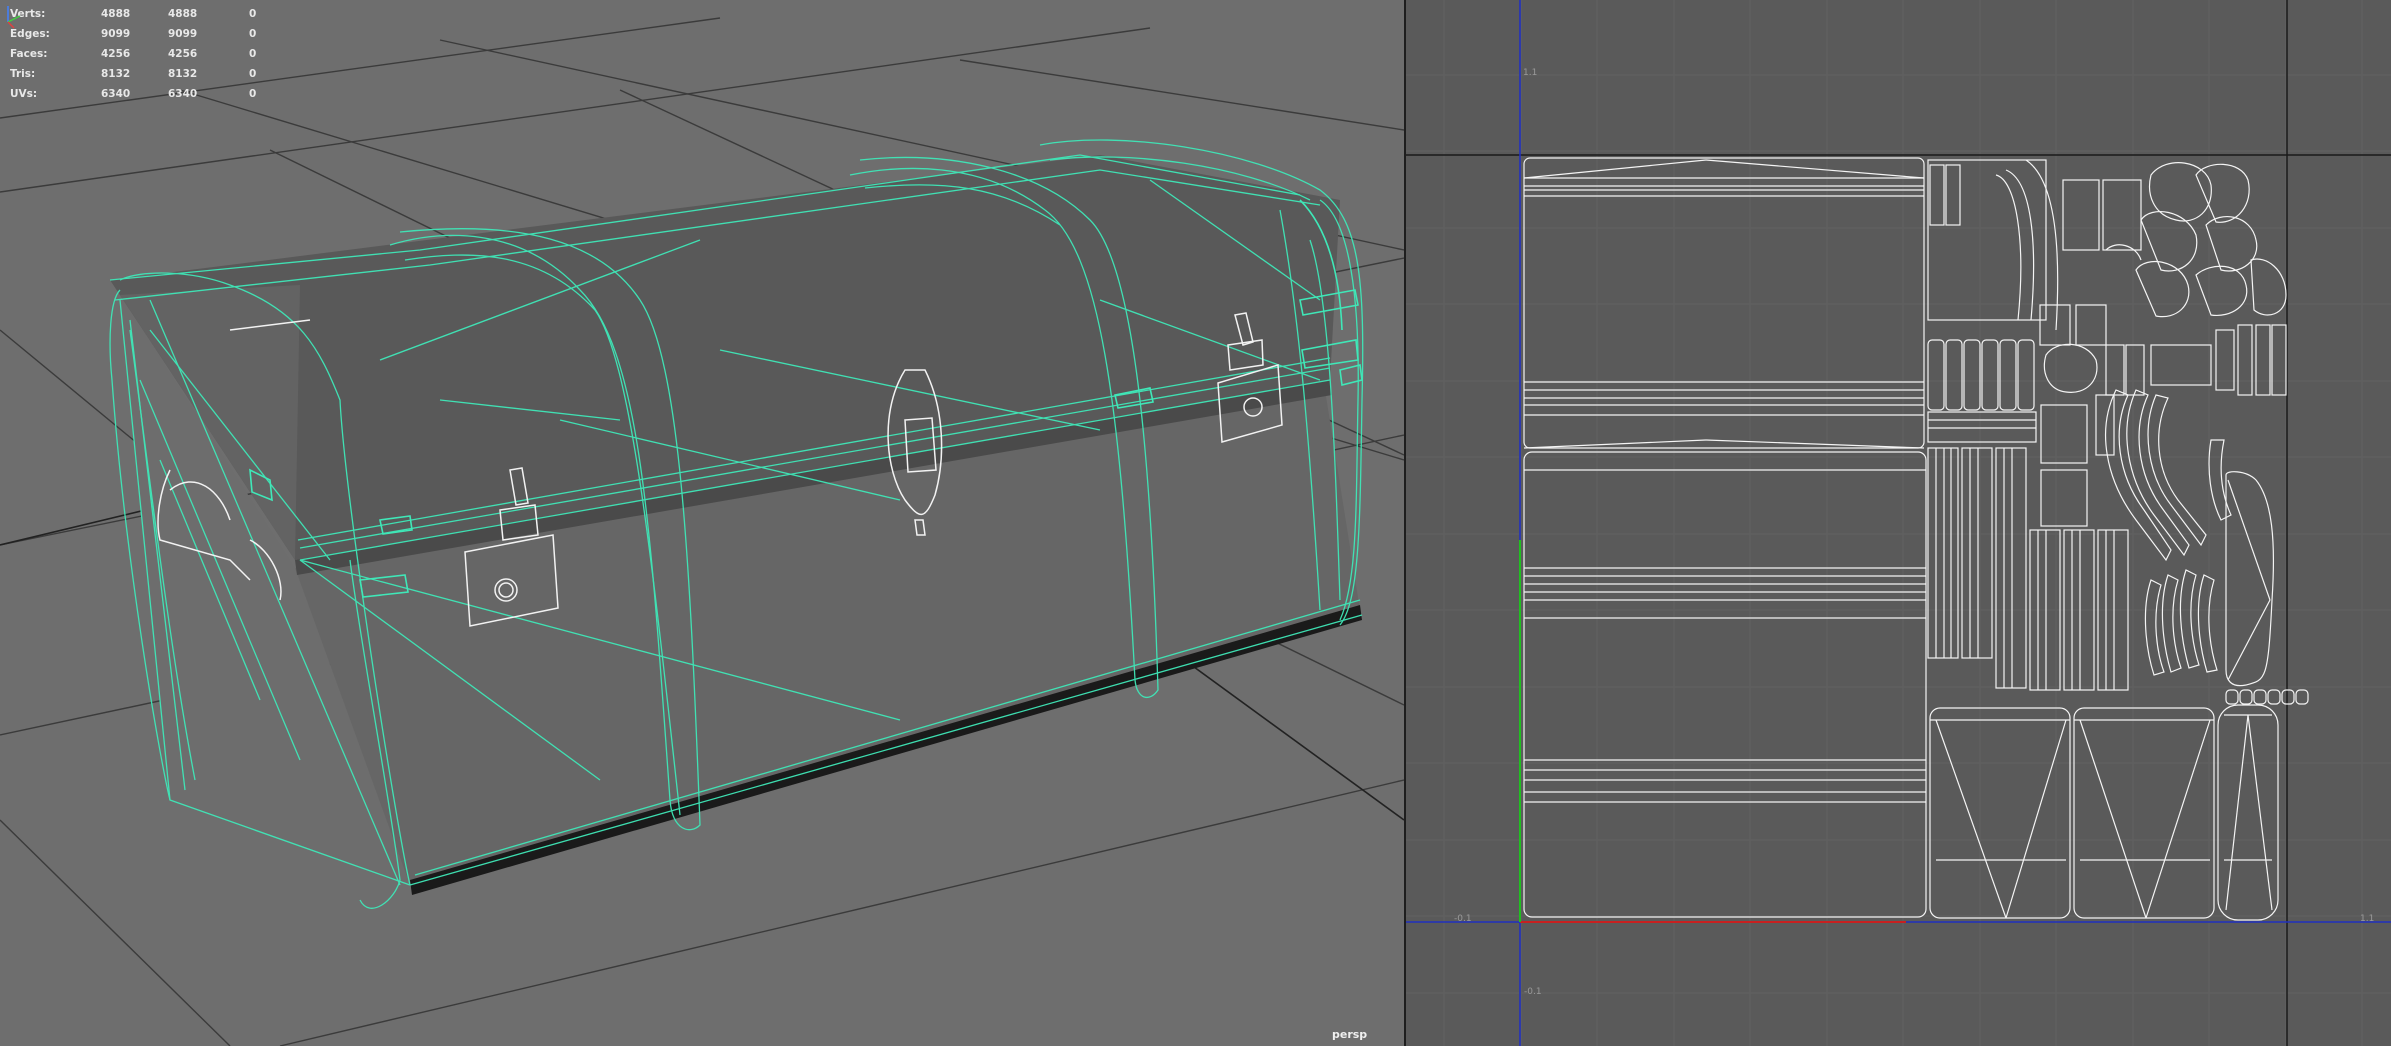 This screenshot has width=2391, height=1046. I want to click on hud-row-verts: Verts: 4888 4888 0, so click(140, 14).